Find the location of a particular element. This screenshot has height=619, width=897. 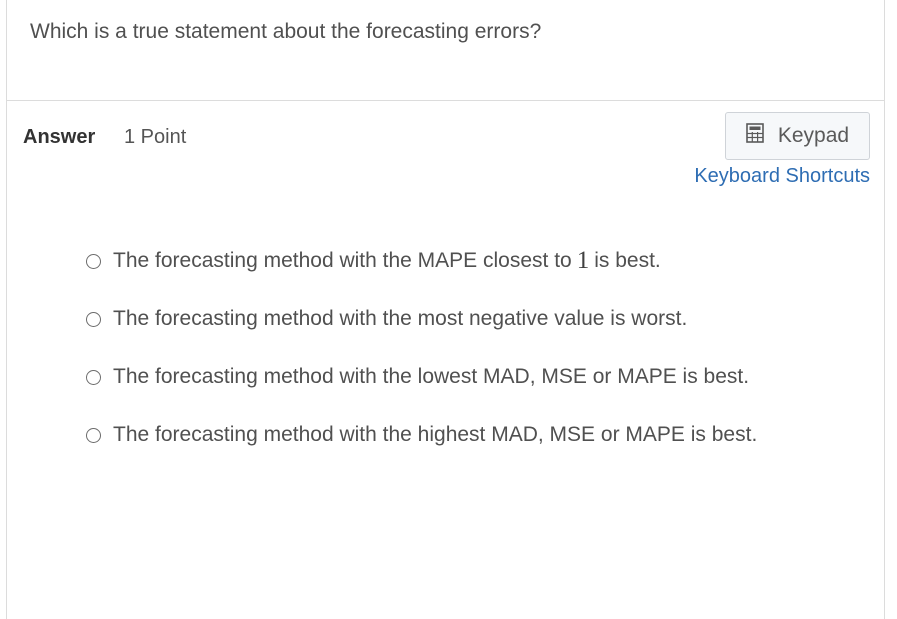

divider is located at coordinates (445, 100).